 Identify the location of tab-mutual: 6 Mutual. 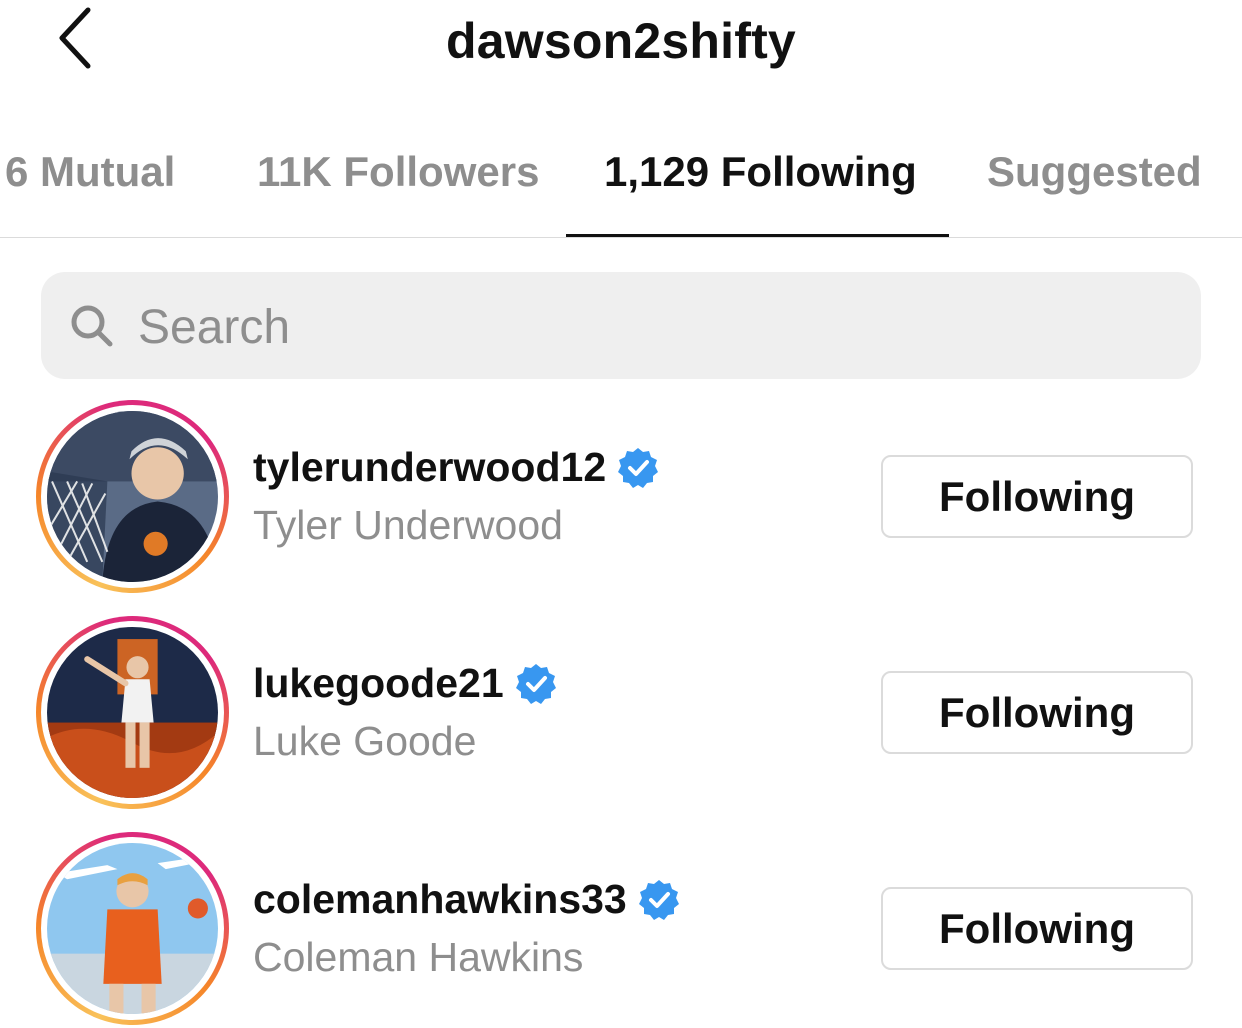
(90, 172).